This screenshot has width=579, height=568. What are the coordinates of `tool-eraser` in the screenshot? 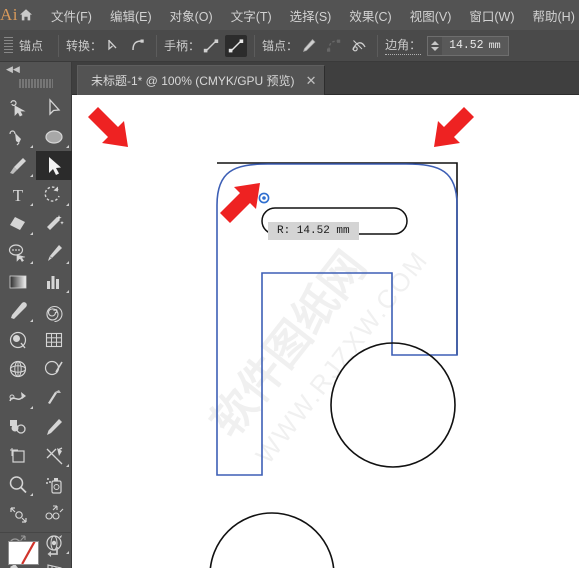 It's located at (18, 223).